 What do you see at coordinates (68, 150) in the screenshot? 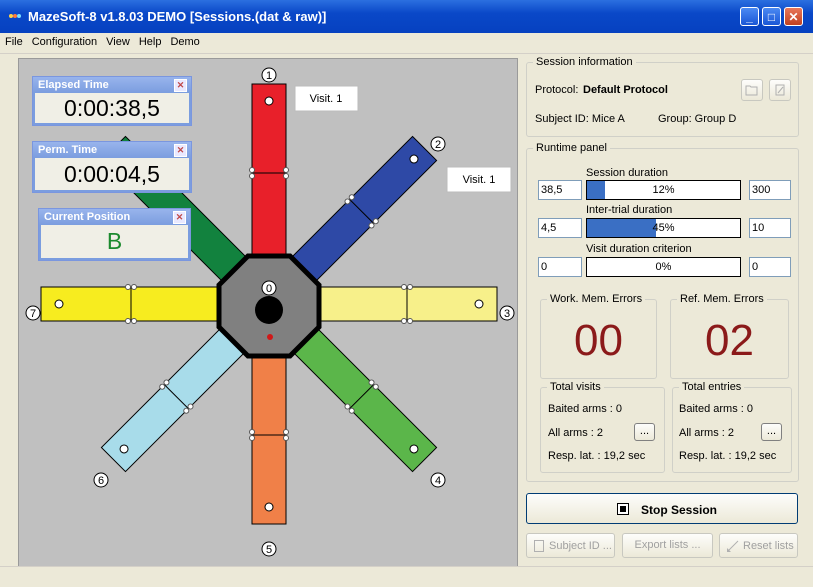
I see `perm-time-title: Perm. Time` at bounding box center [68, 150].